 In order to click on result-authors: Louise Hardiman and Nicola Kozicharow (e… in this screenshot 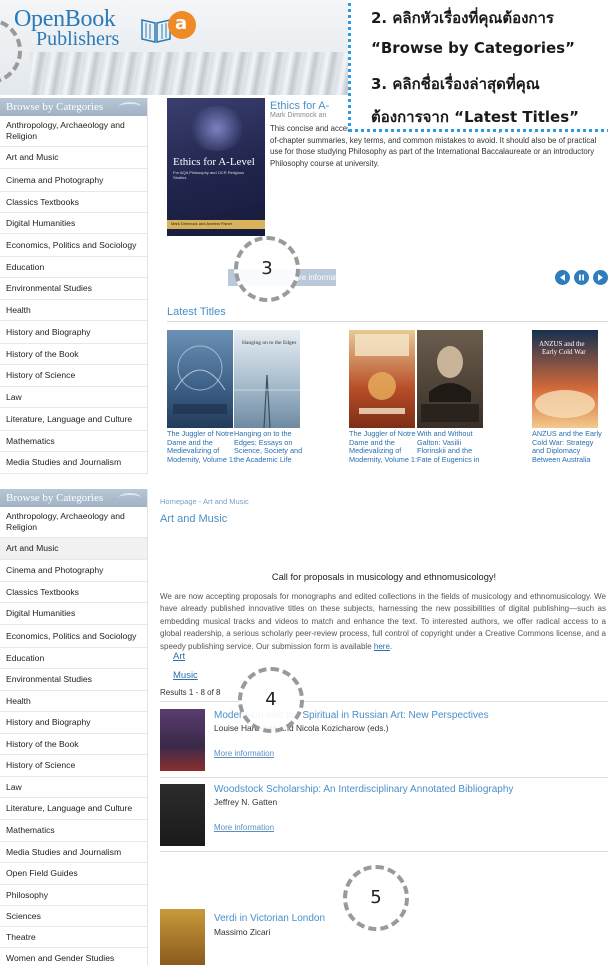, I will do `click(301, 728)`.